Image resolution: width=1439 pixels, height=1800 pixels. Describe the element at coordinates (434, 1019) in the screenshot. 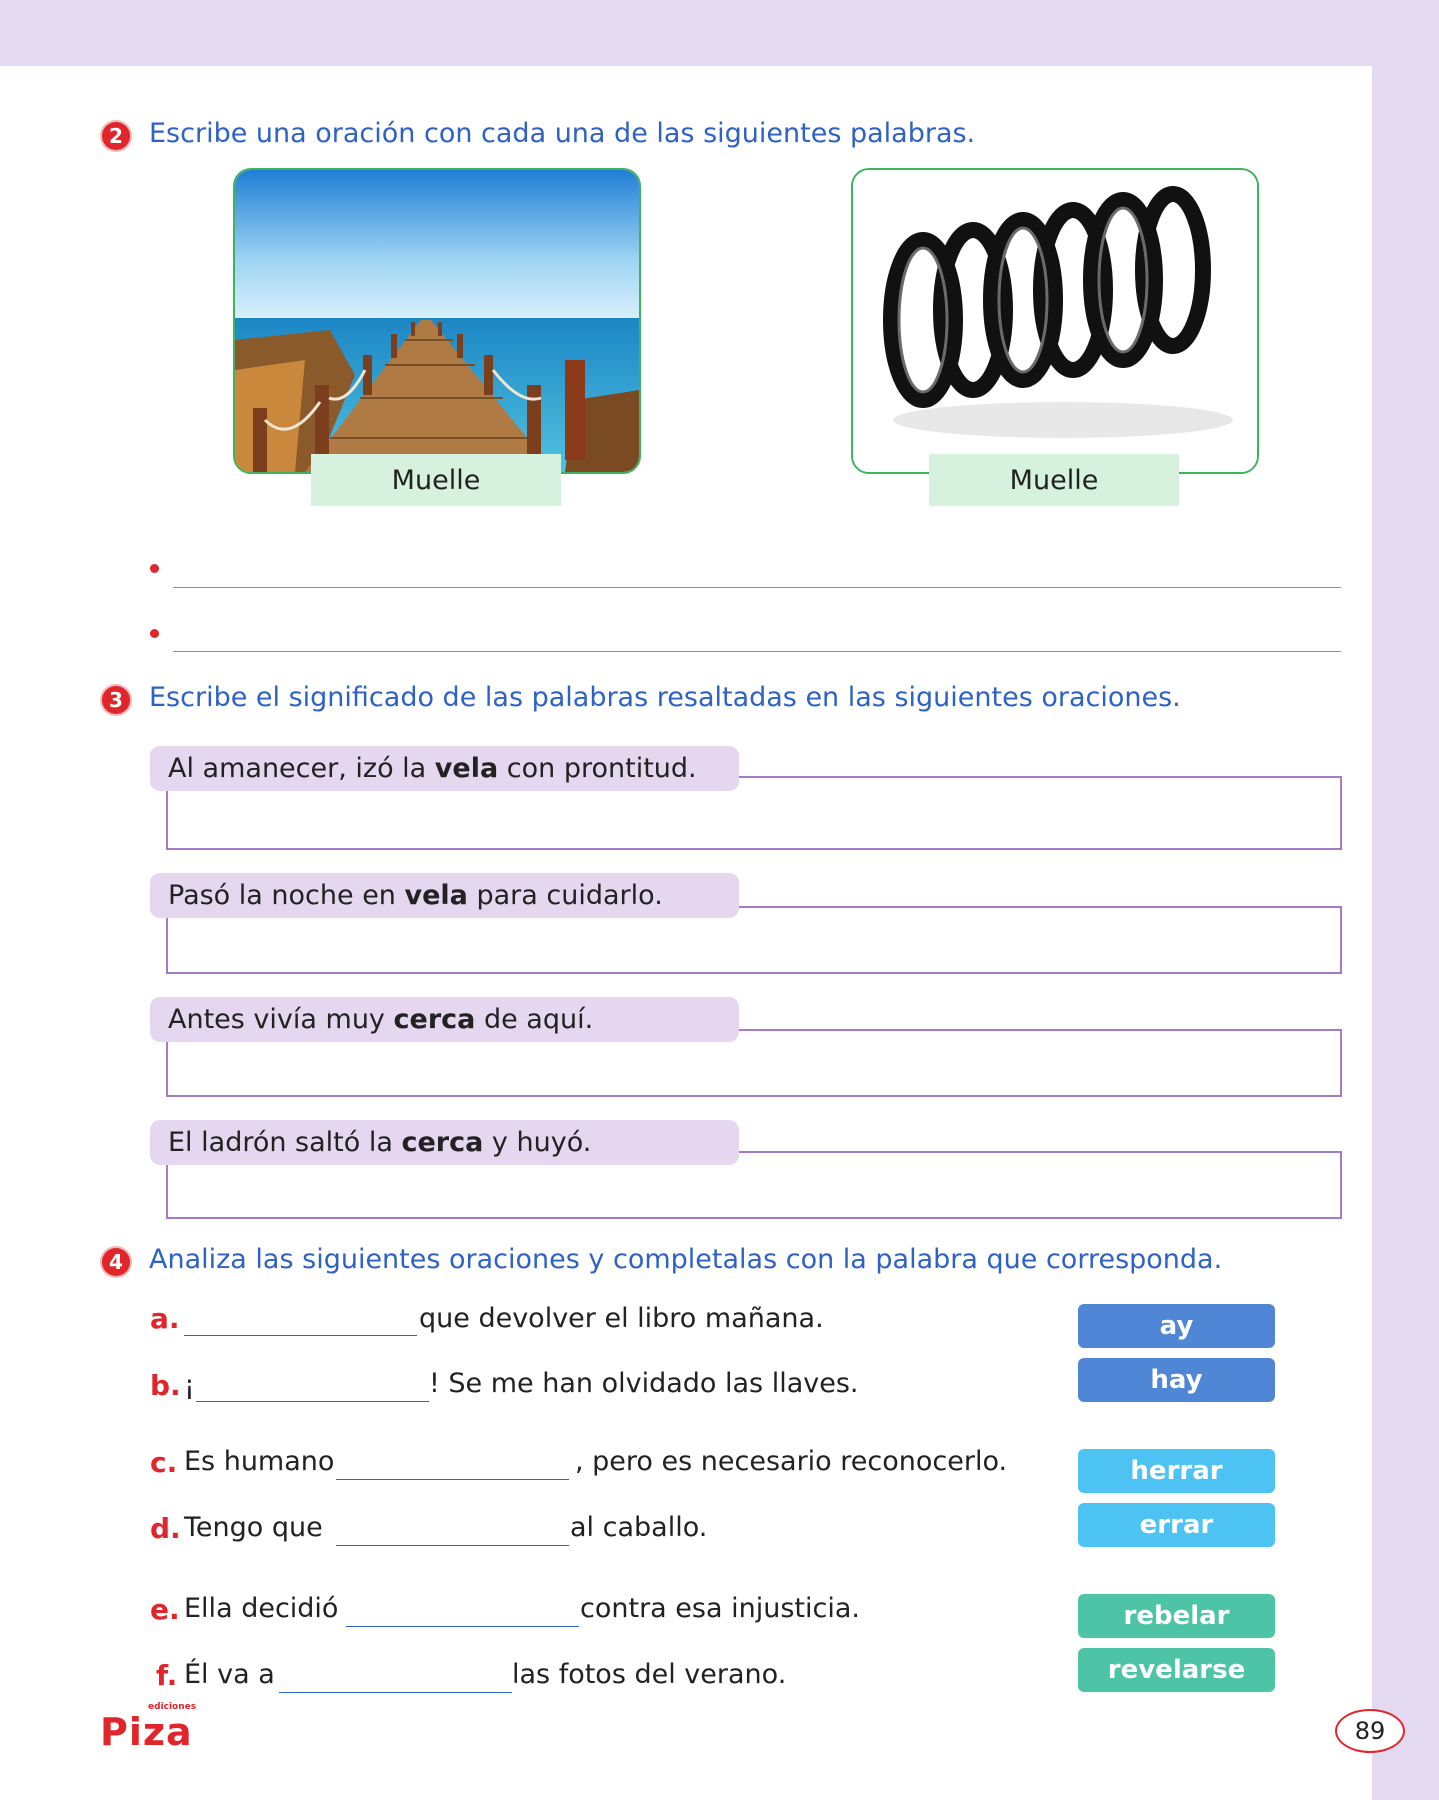

I see `sentence-3-keyword: cerca` at that location.